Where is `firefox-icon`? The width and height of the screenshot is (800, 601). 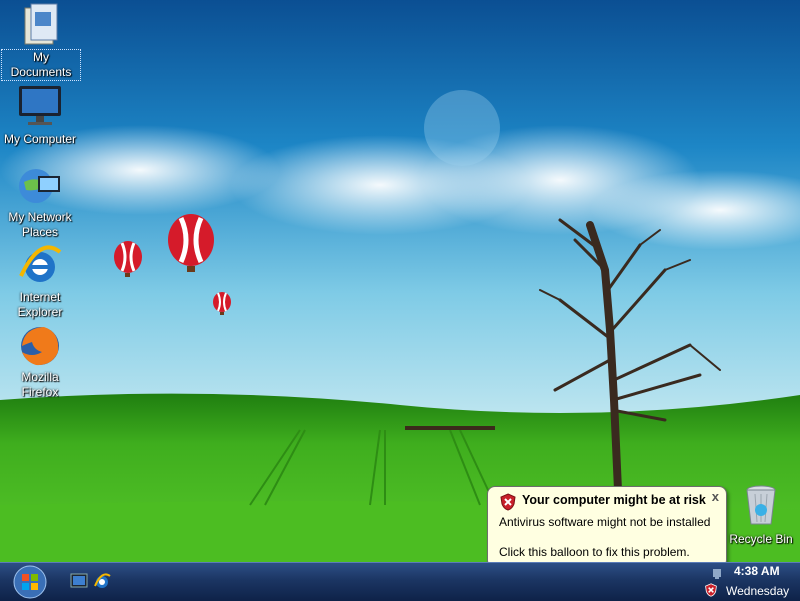 firefox-icon is located at coordinates (40, 346).